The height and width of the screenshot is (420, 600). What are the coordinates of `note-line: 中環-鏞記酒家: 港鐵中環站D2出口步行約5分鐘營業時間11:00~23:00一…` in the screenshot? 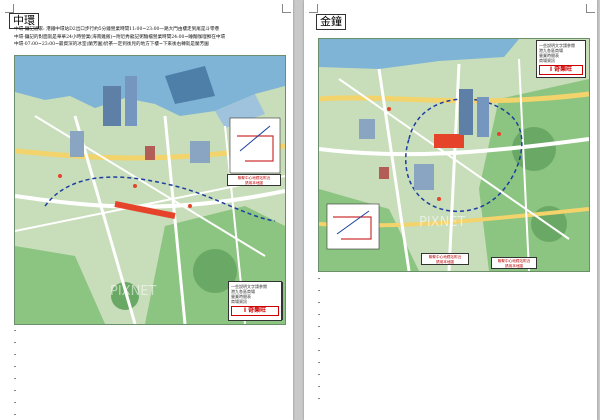 It's located at (117, 29).